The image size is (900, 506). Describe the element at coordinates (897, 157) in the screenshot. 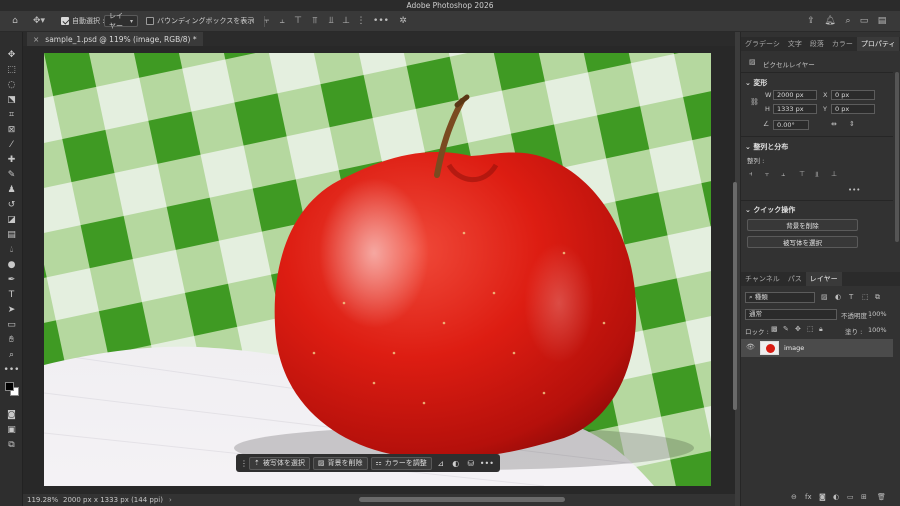

I see `properties-scrollbar` at that location.